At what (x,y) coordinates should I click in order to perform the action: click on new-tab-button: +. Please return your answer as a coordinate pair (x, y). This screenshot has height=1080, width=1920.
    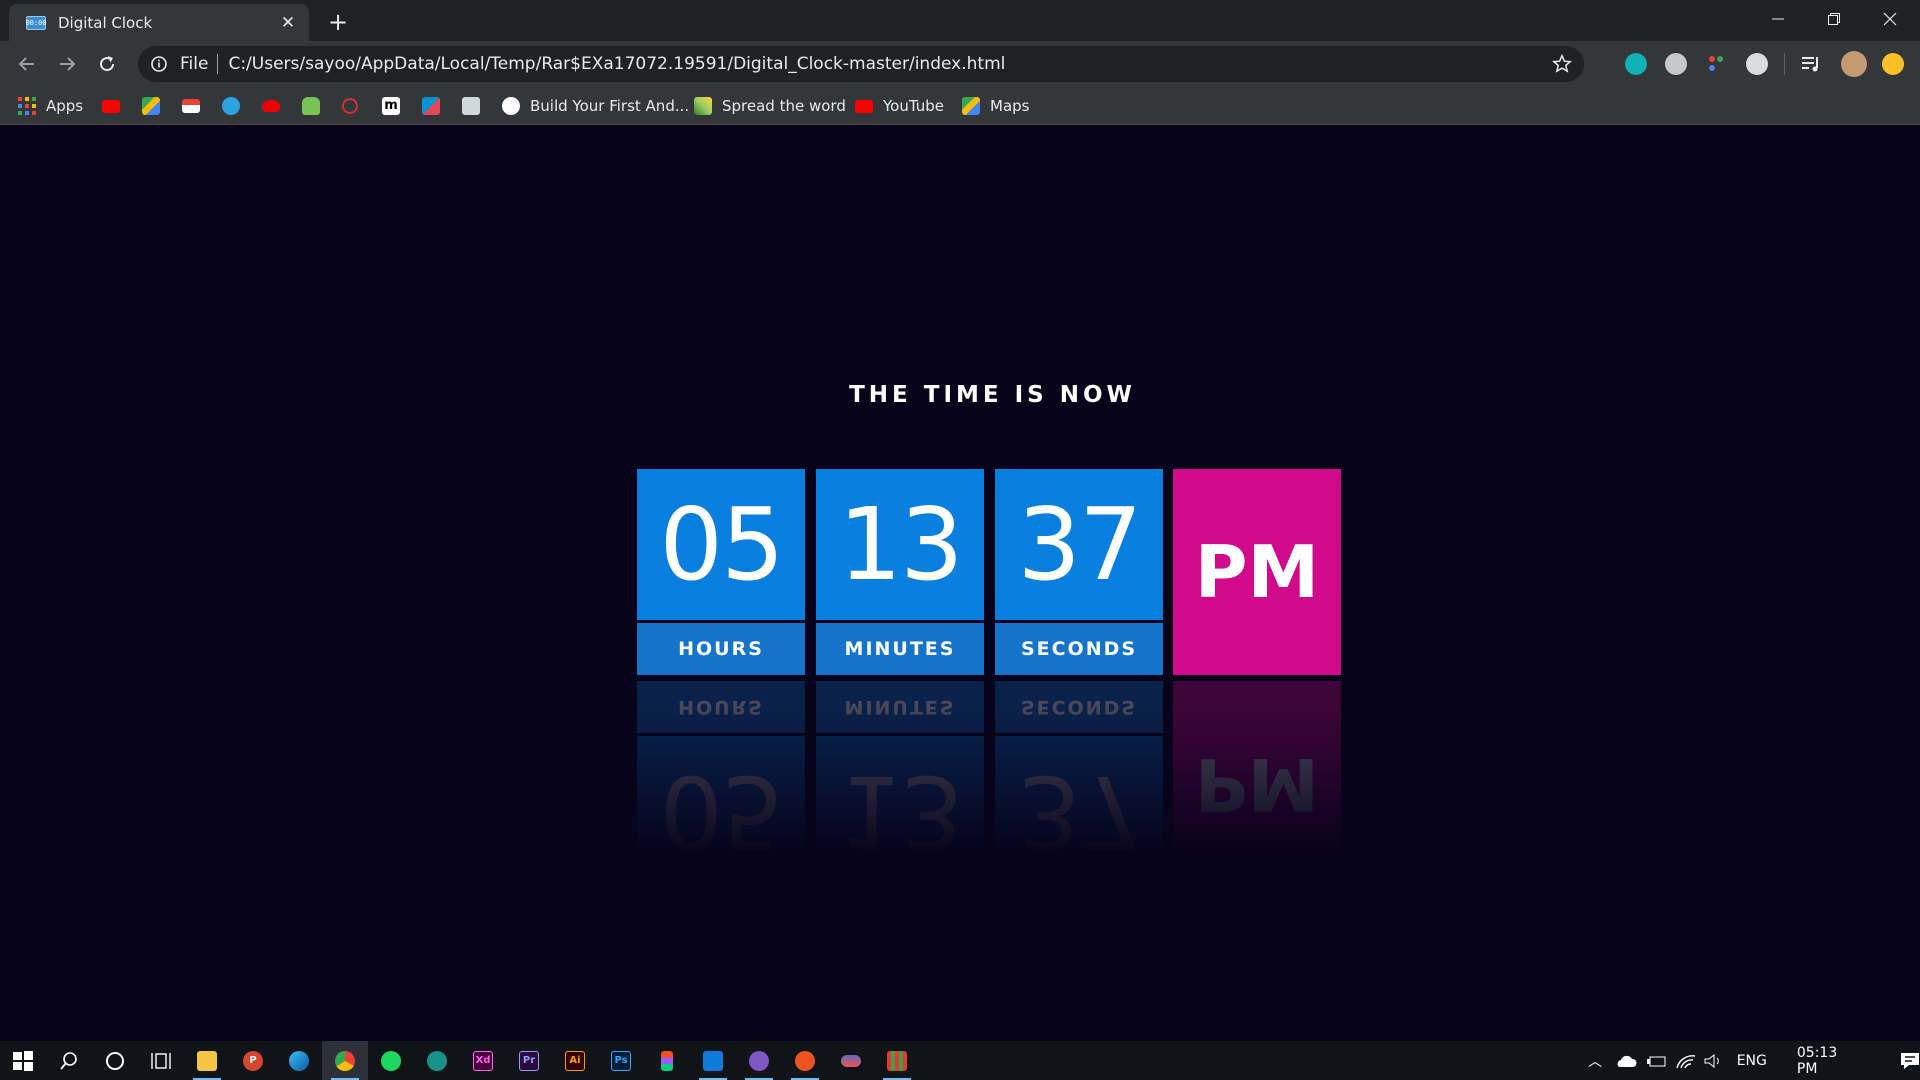
    Looking at the image, I should click on (338, 22).